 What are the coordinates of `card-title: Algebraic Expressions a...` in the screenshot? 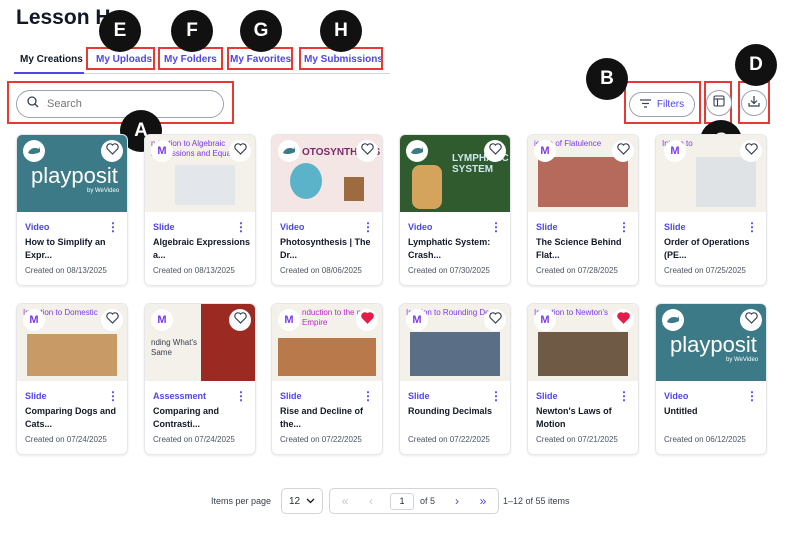 It's located at (203, 248).